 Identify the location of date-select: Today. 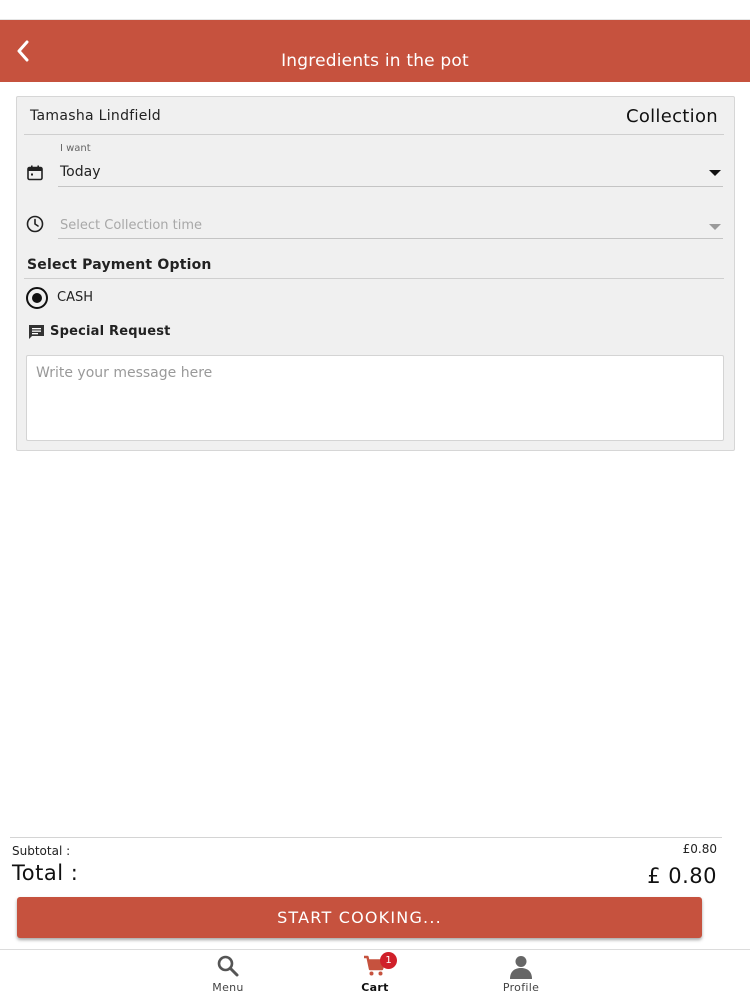
(390, 173).